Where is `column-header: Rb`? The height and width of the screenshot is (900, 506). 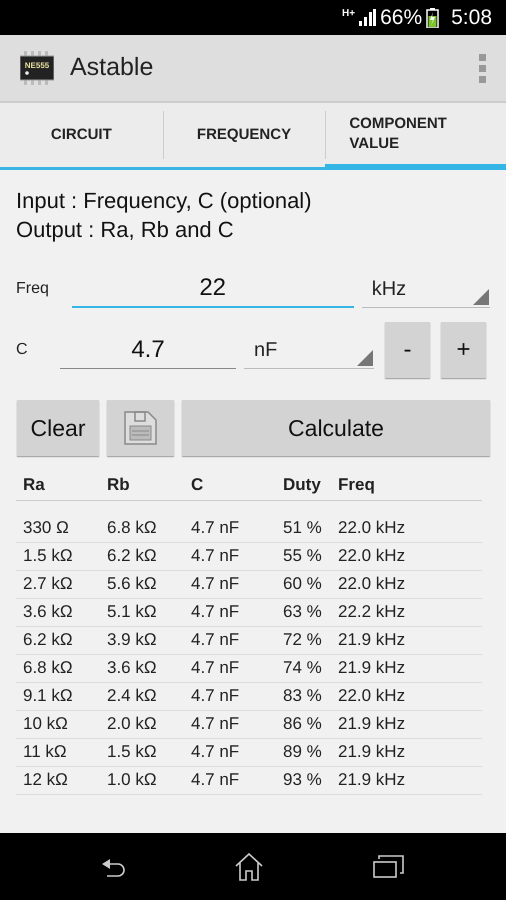 column-header: Rb is located at coordinates (142, 485).